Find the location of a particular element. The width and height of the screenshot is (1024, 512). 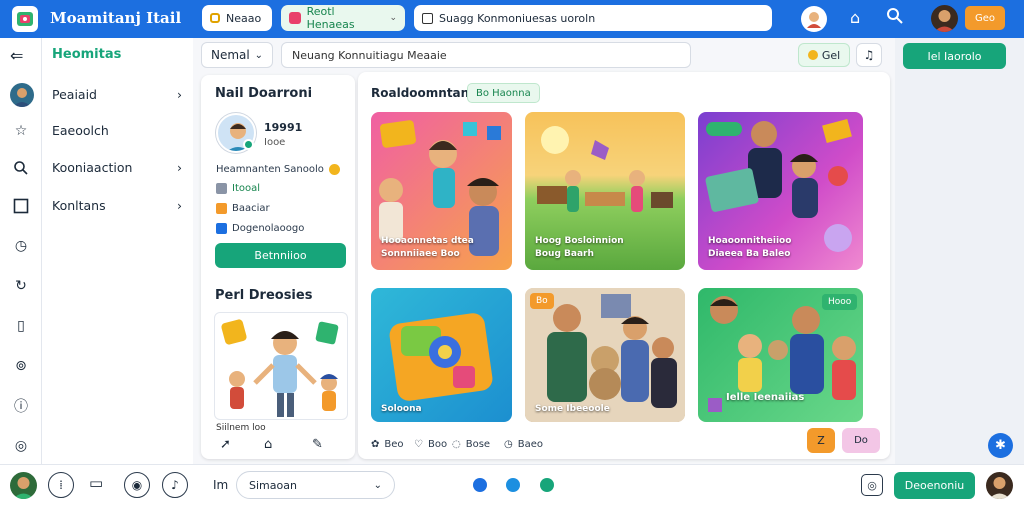

smile-icon is located at coordinates (334, 169).